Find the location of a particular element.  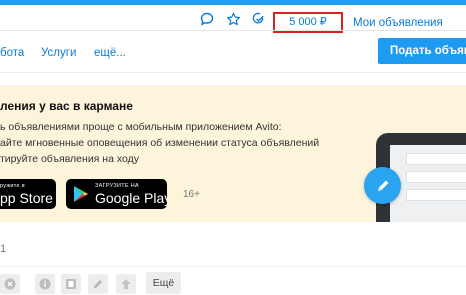

header: 5 000 ₽ Мои объявления is located at coordinates (233, 19).